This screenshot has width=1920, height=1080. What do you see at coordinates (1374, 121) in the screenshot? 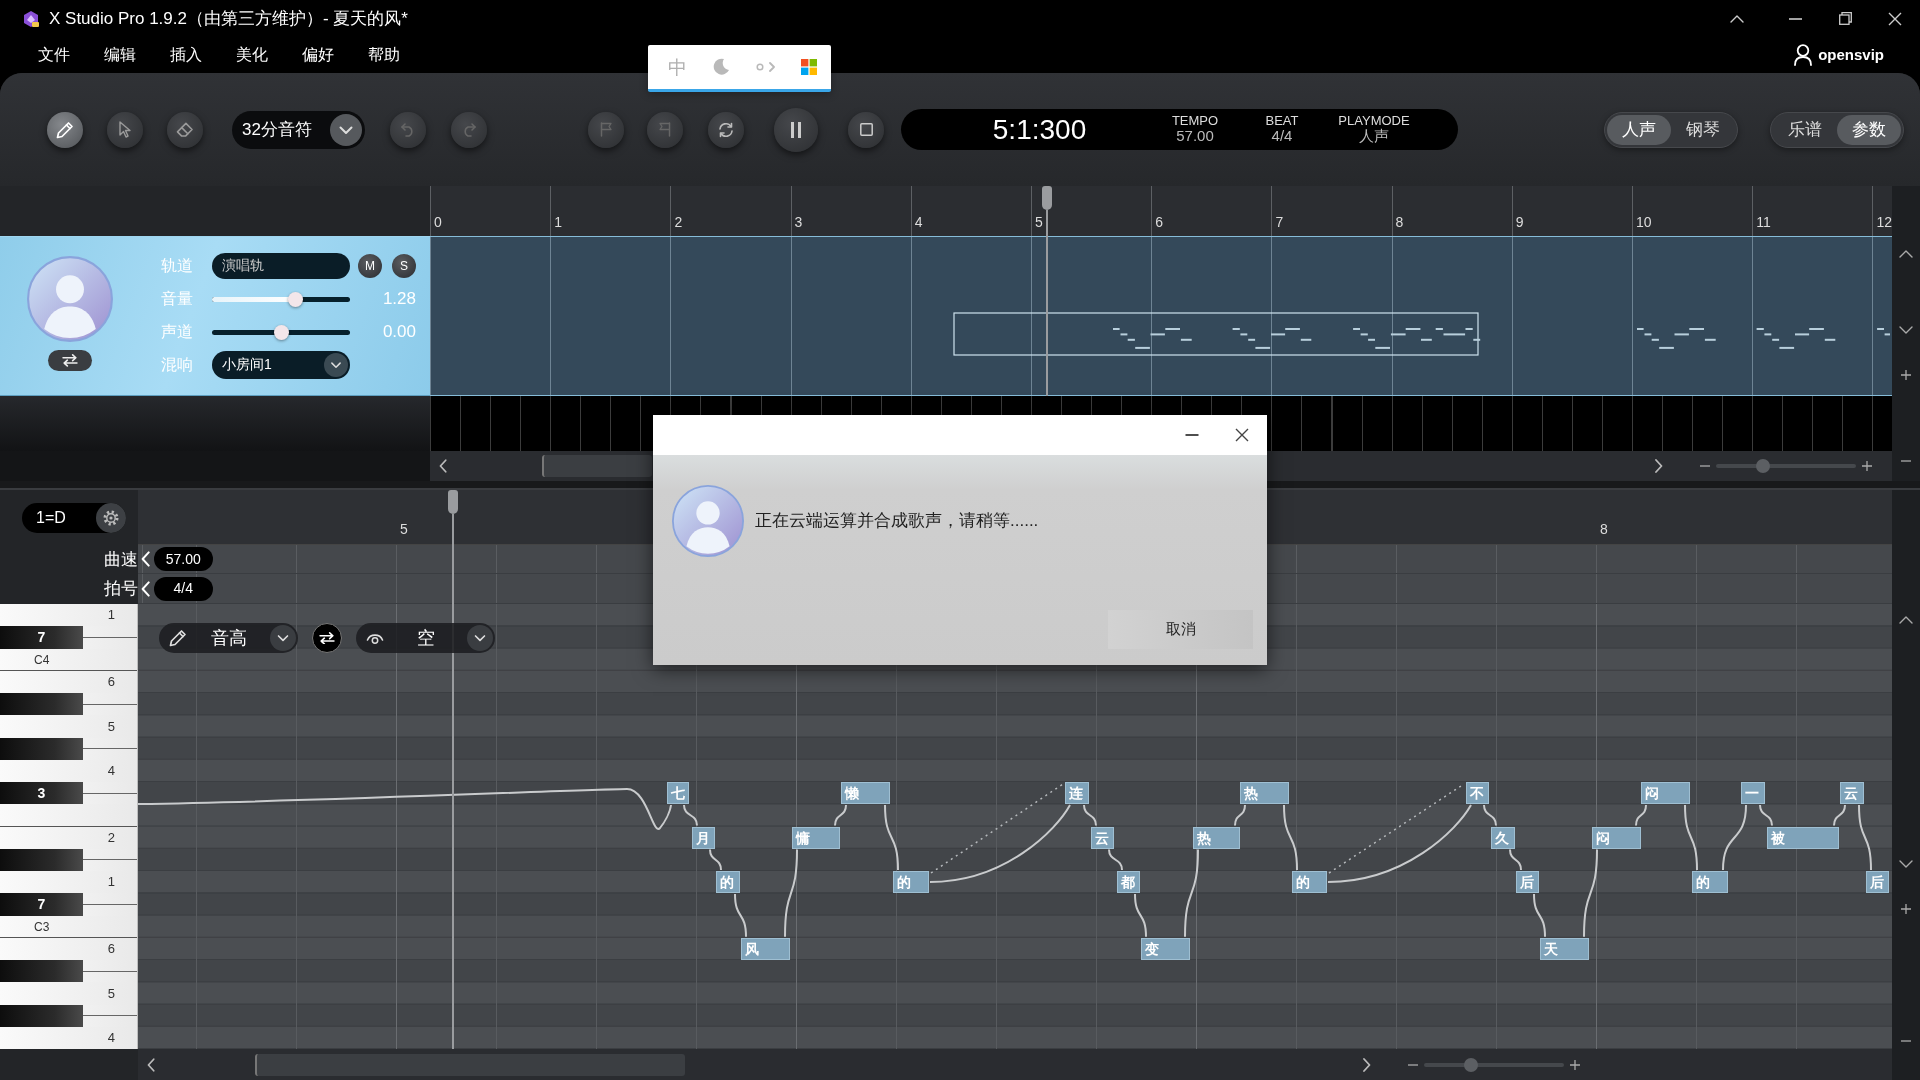
I see `readout-label: PLAYMODE` at bounding box center [1374, 121].